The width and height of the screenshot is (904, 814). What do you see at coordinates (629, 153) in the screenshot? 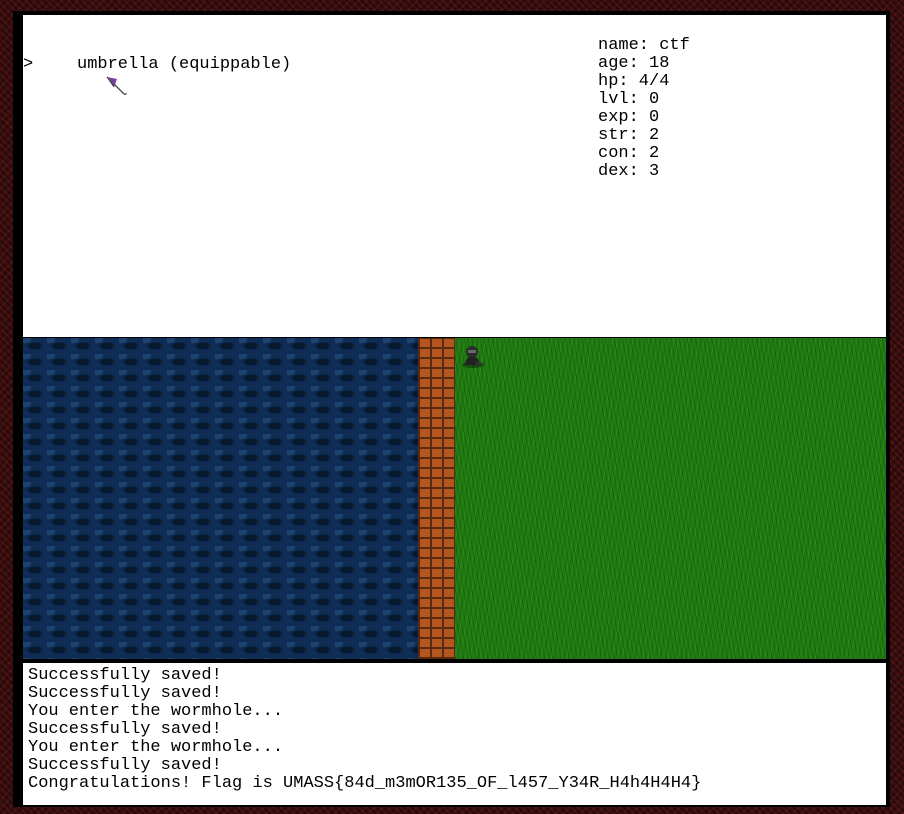
I see `stat-con: con: 2` at bounding box center [629, 153].